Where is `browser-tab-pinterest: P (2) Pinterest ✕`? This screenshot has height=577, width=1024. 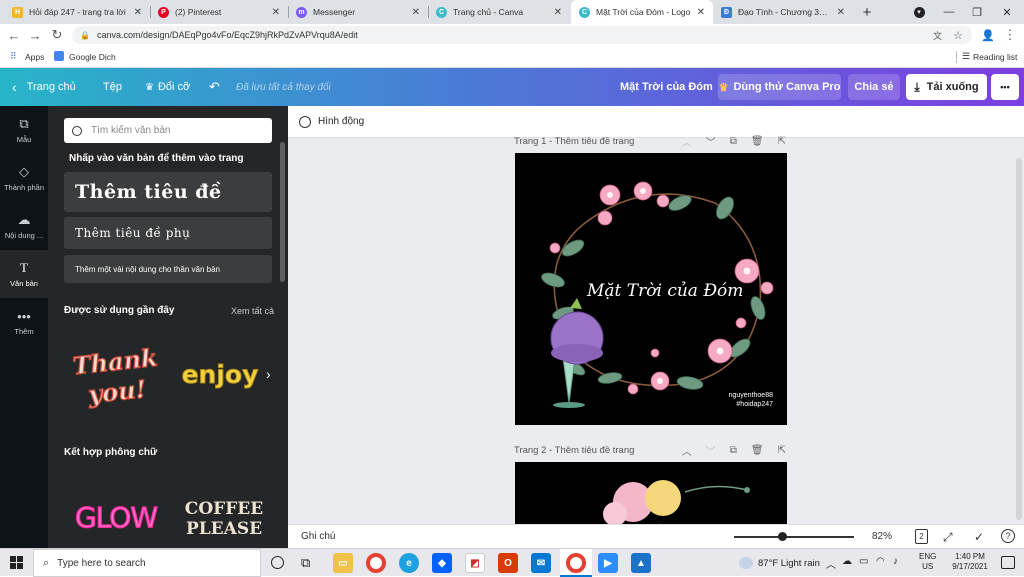
browser-tab-pinterest: P (2) Pinterest ✕ is located at coordinates (219, 12).